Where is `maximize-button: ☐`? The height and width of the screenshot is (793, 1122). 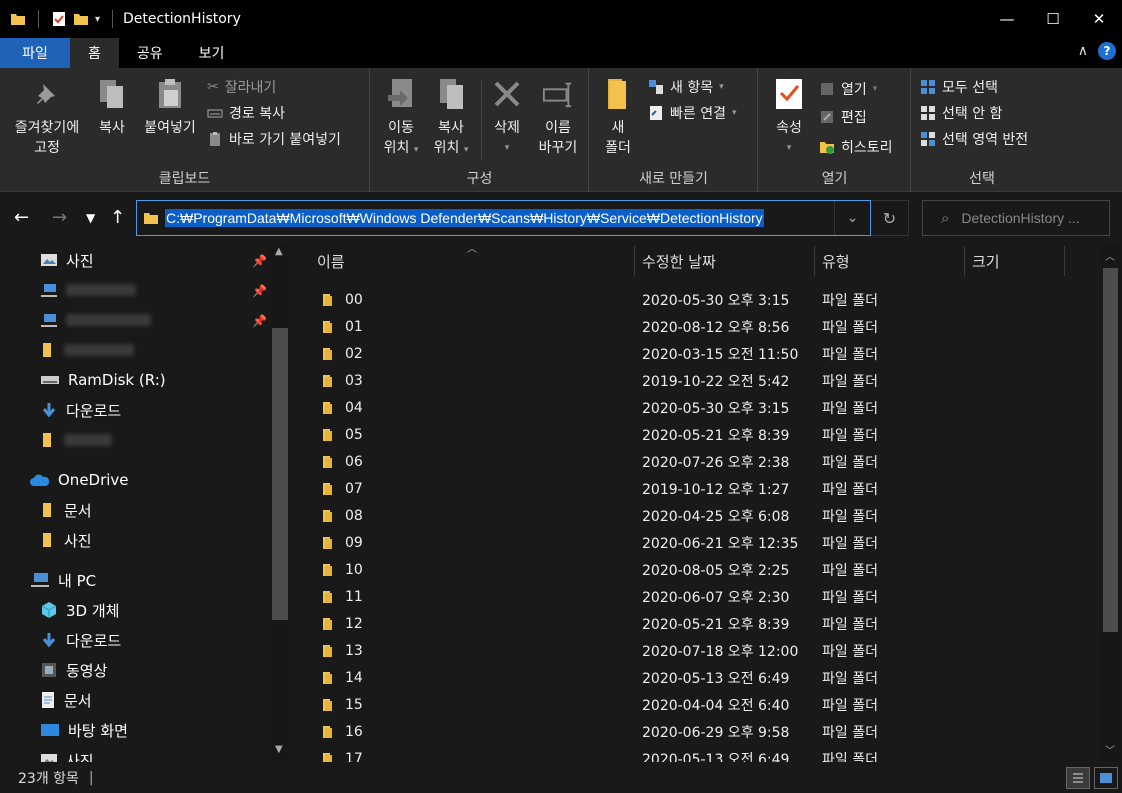
maximize-button: ☐ is located at coordinates (1053, 19).